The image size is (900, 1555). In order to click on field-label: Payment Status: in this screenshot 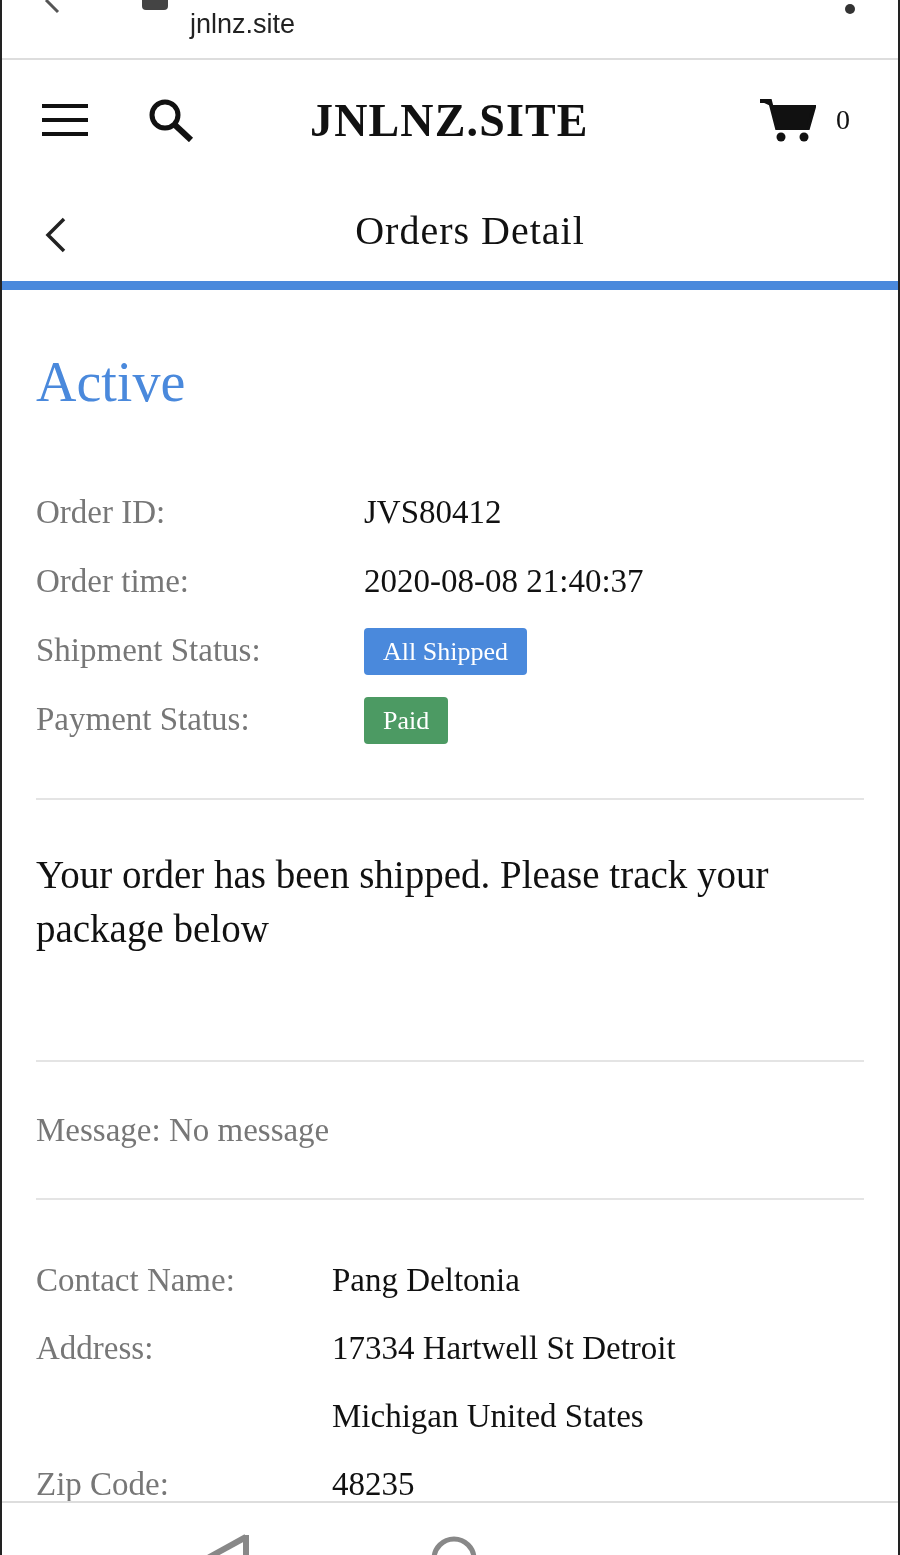, I will do `click(143, 720)`.